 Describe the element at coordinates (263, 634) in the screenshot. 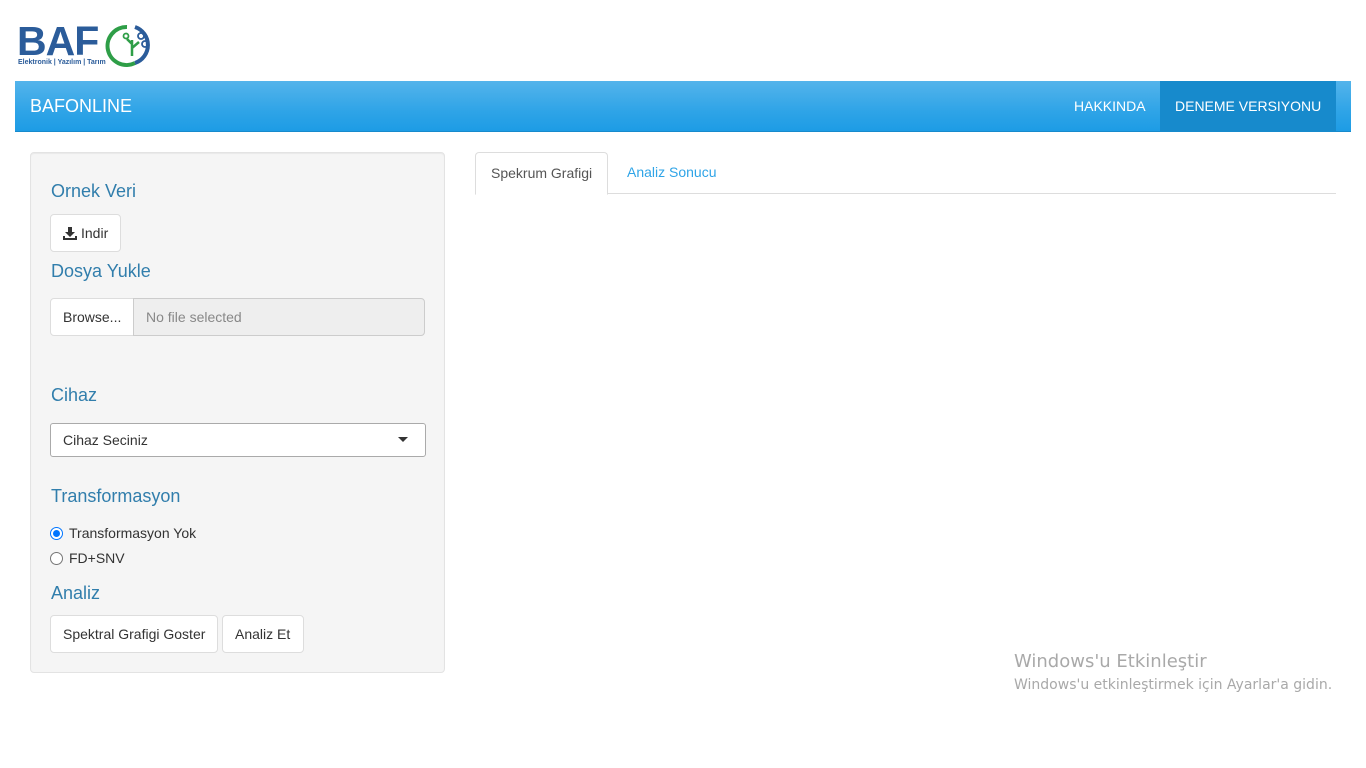

I see `analyze-button: Analiz Et` at that location.